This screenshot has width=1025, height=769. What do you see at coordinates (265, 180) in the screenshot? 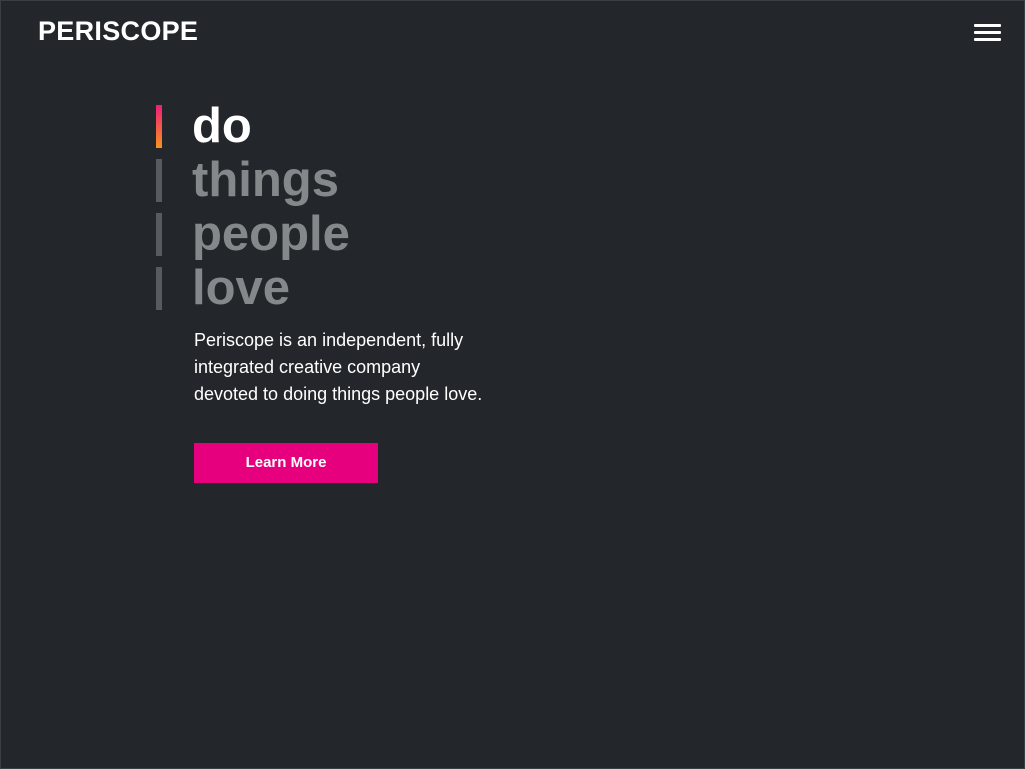
I see `word-text: things` at bounding box center [265, 180].